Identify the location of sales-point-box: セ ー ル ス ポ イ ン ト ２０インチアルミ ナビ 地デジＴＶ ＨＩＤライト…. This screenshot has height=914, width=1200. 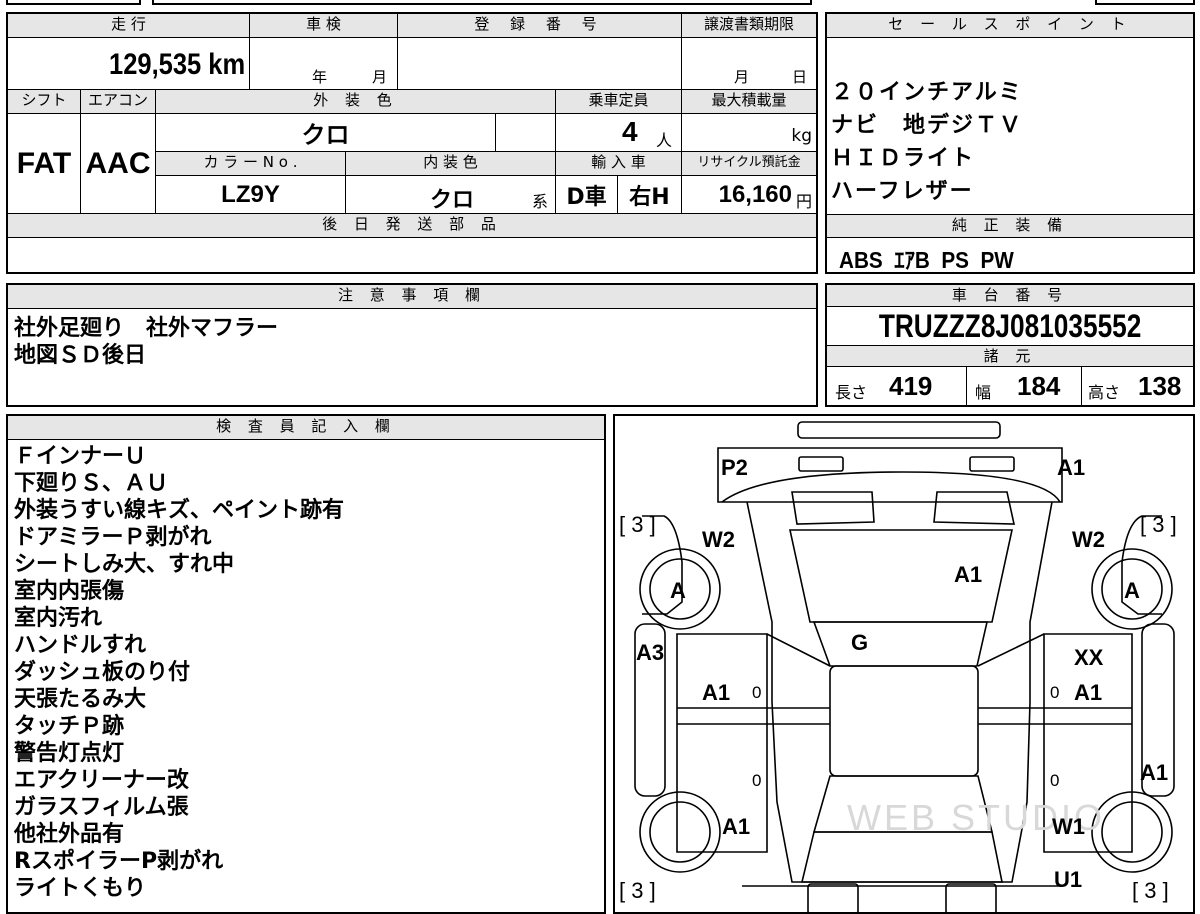
(1010, 143).